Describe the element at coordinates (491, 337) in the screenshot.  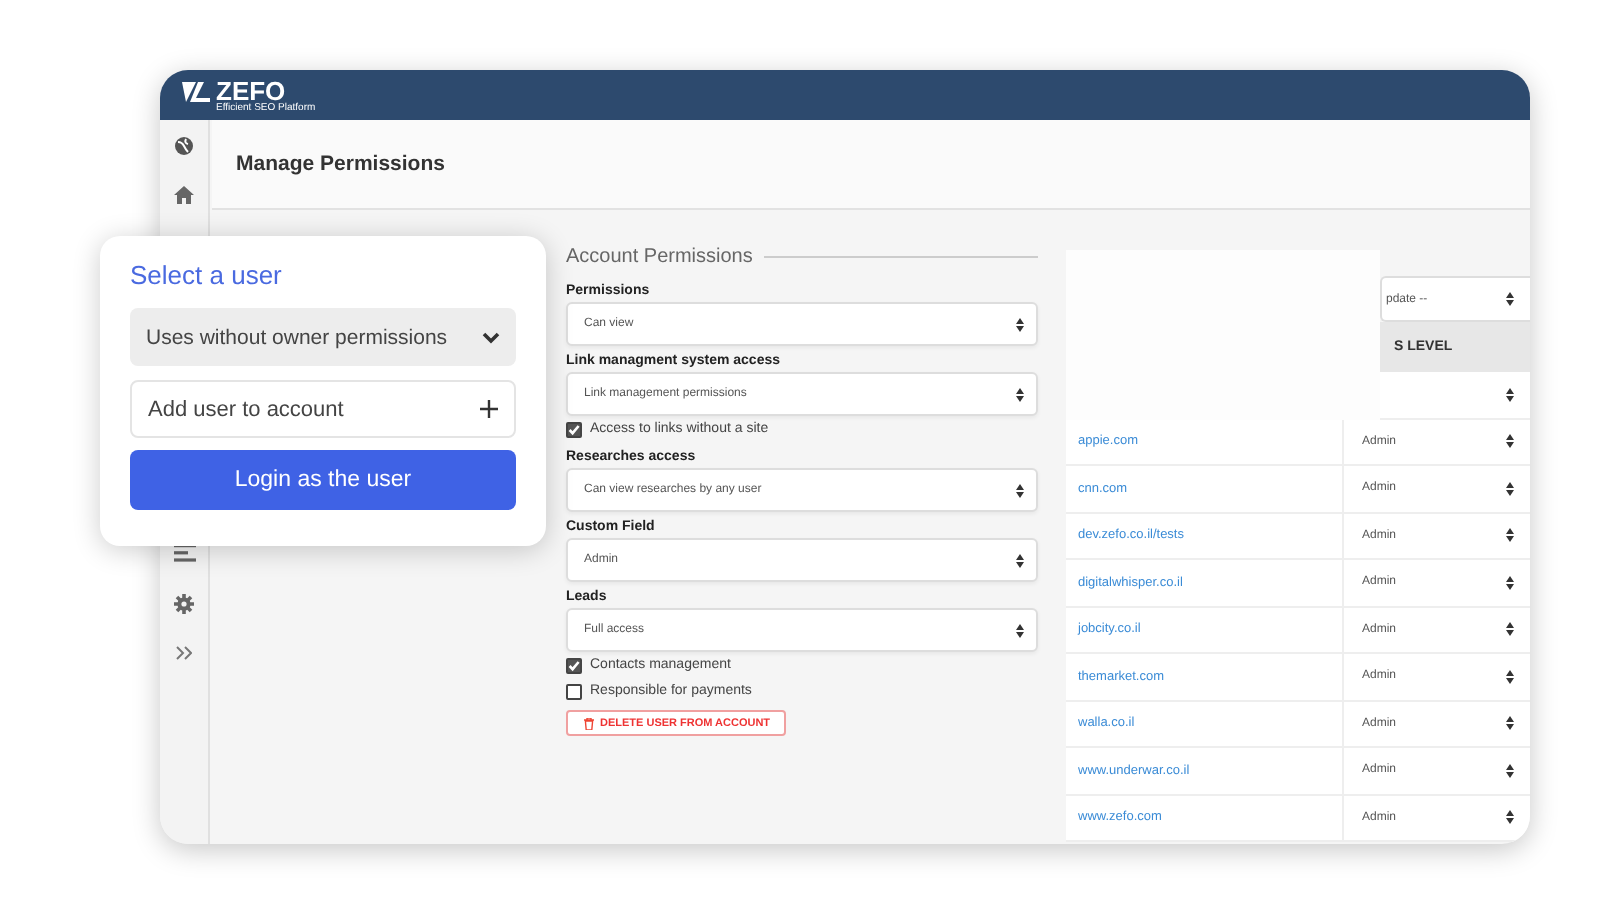
I see `chevron-down-icon` at that location.